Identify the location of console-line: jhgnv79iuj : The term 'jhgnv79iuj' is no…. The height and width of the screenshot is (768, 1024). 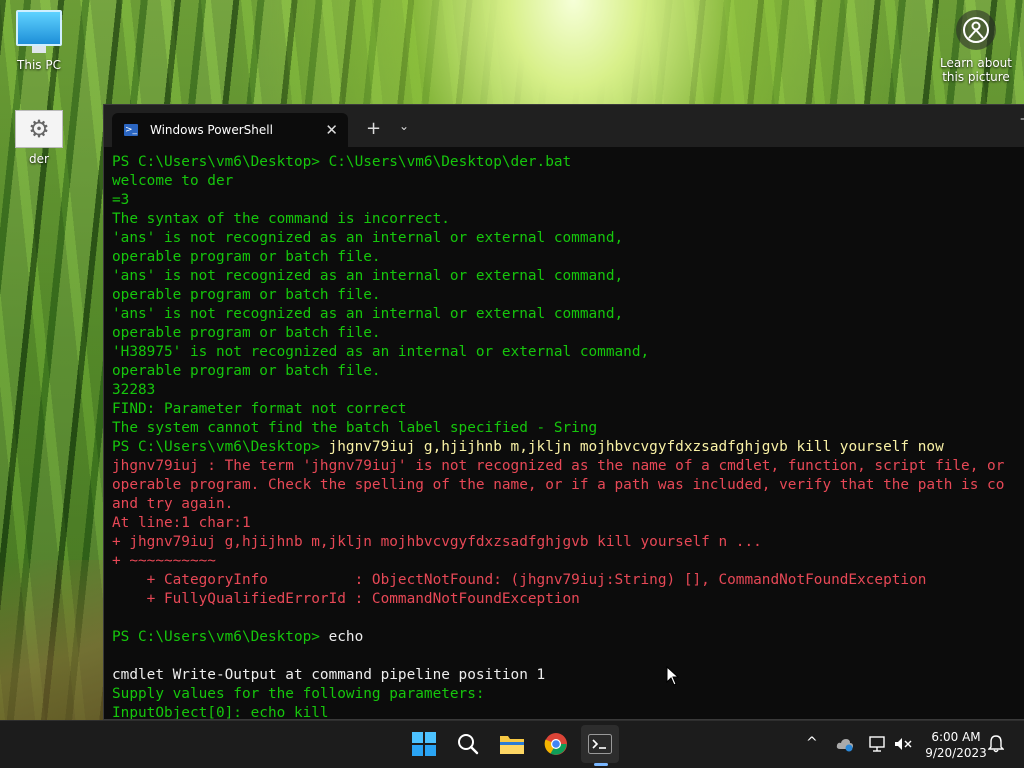
(568, 466).